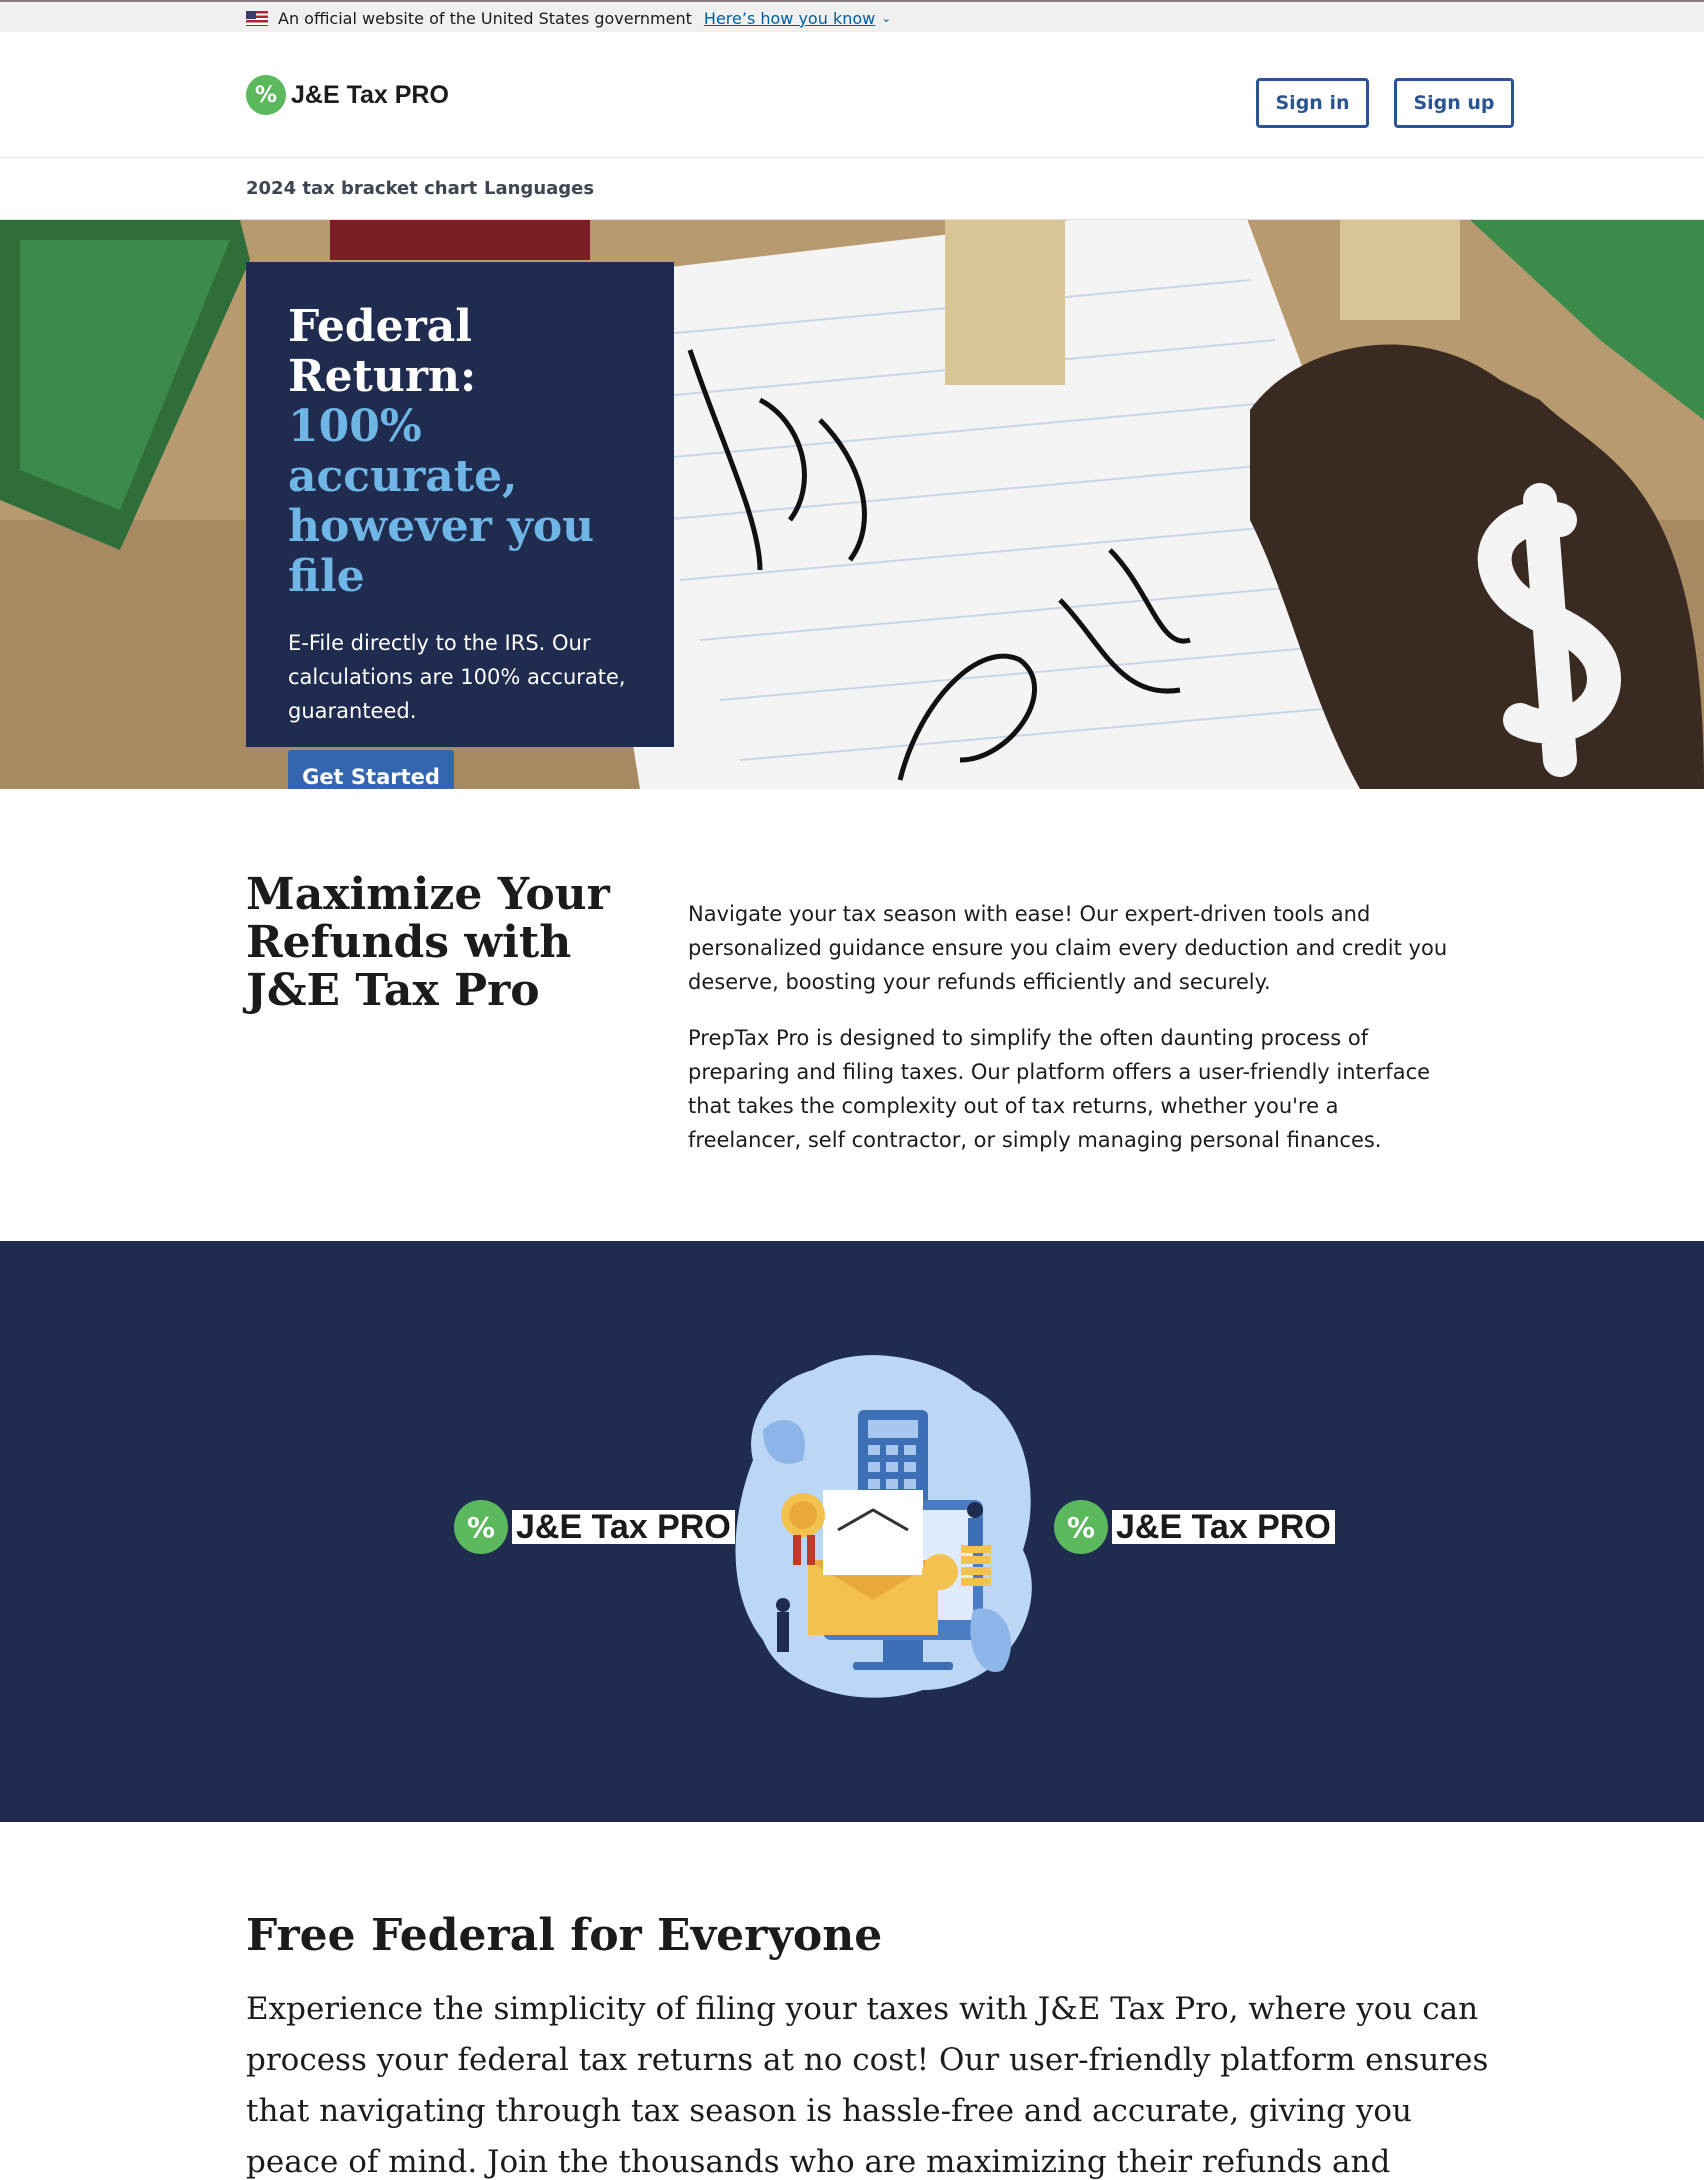 The height and width of the screenshot is (2180, 1704). I want to click on sign-in-button: Sign in, so click(1312, 103).